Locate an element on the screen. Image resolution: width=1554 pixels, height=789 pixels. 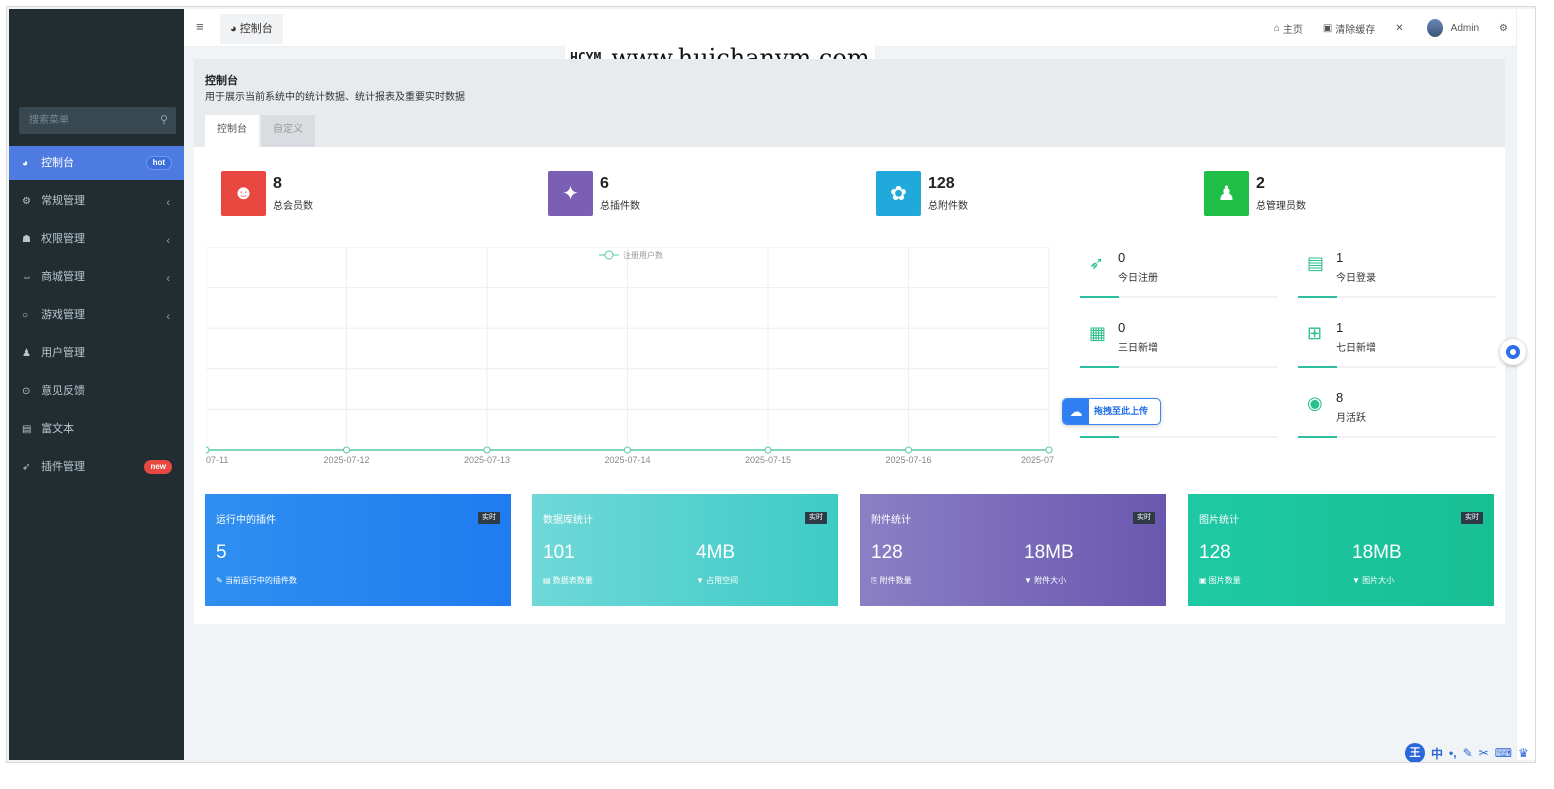
card-label-2: ▼ 附件大小 is located at coordinates (1045, 580).